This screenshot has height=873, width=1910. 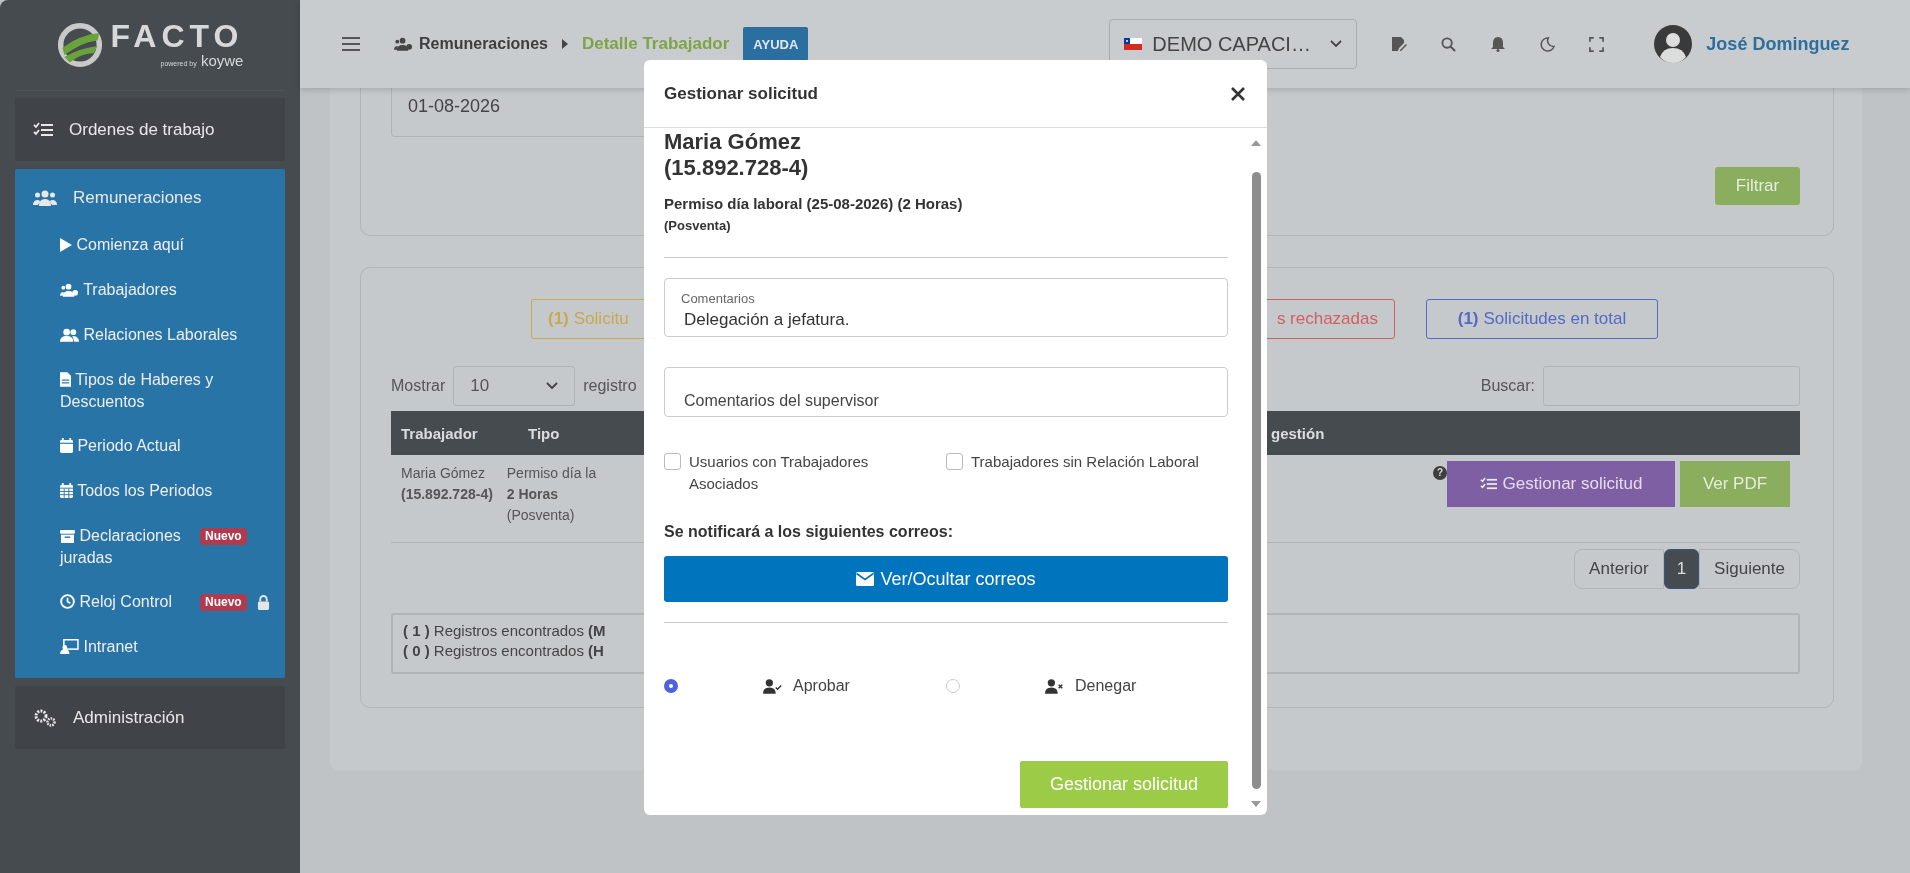 I want to click on summary-badge: (1) Solicitudes en total, so click(x=1542, y=319).